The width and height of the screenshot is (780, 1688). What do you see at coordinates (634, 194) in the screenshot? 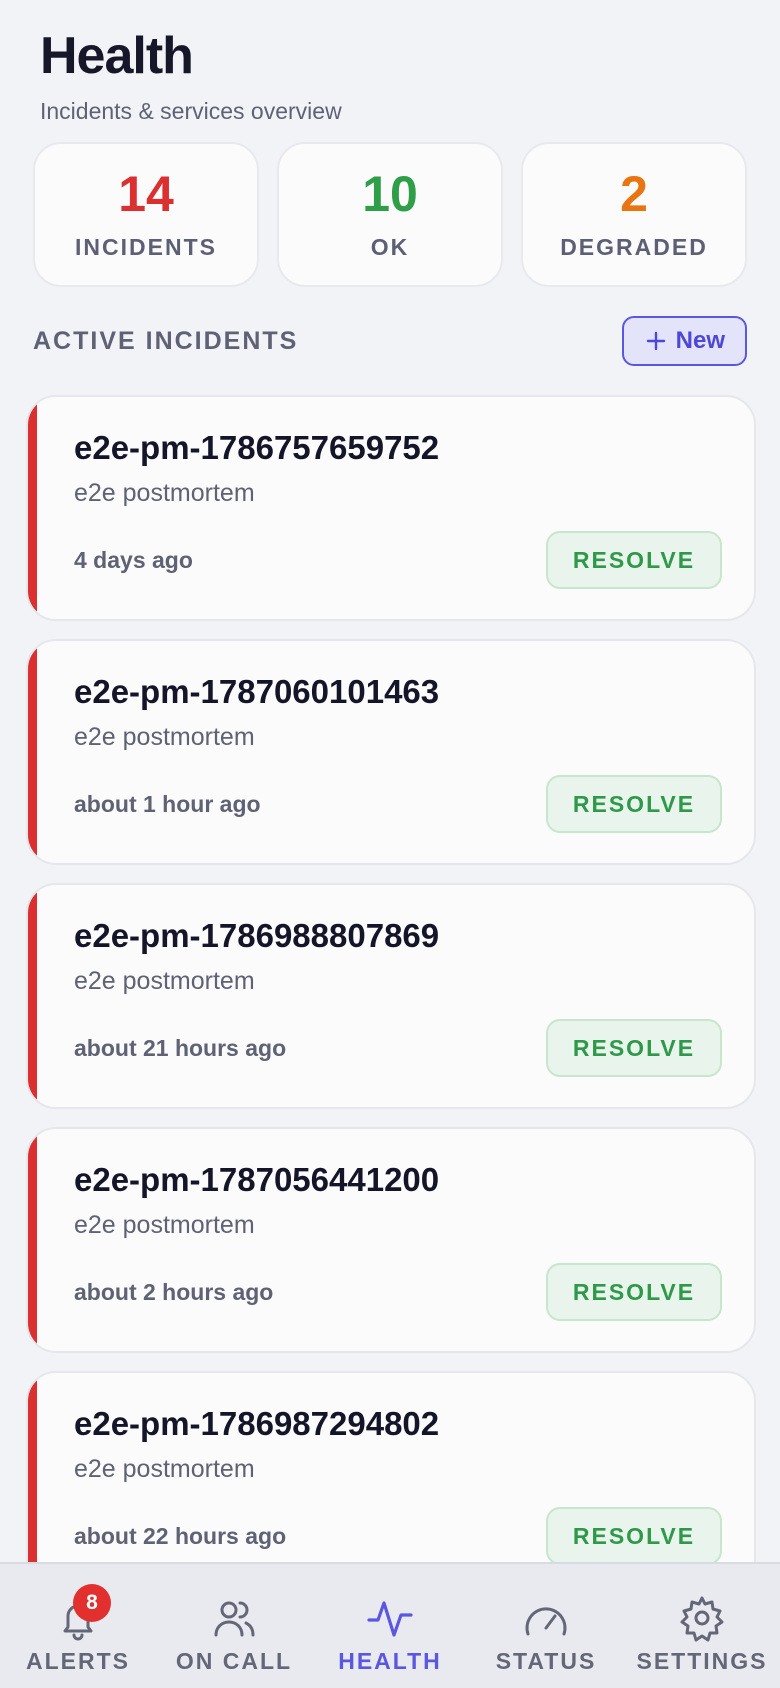
I see `stat-value-degraded: 2` at bounding box center [634, 194].